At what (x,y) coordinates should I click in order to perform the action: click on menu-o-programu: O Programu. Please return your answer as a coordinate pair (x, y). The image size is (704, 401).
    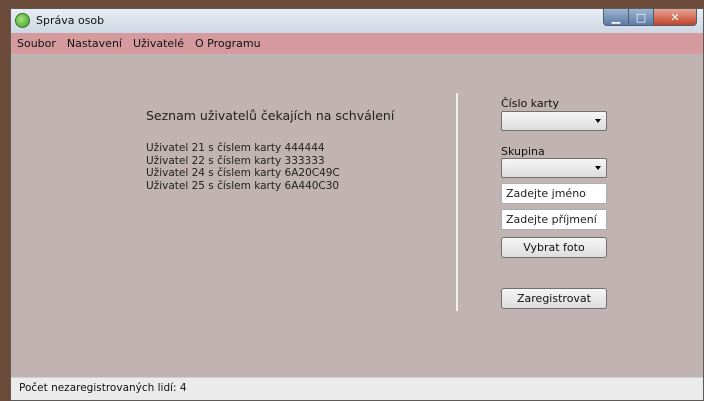
    Looking at the image, I should click on (228, 43).